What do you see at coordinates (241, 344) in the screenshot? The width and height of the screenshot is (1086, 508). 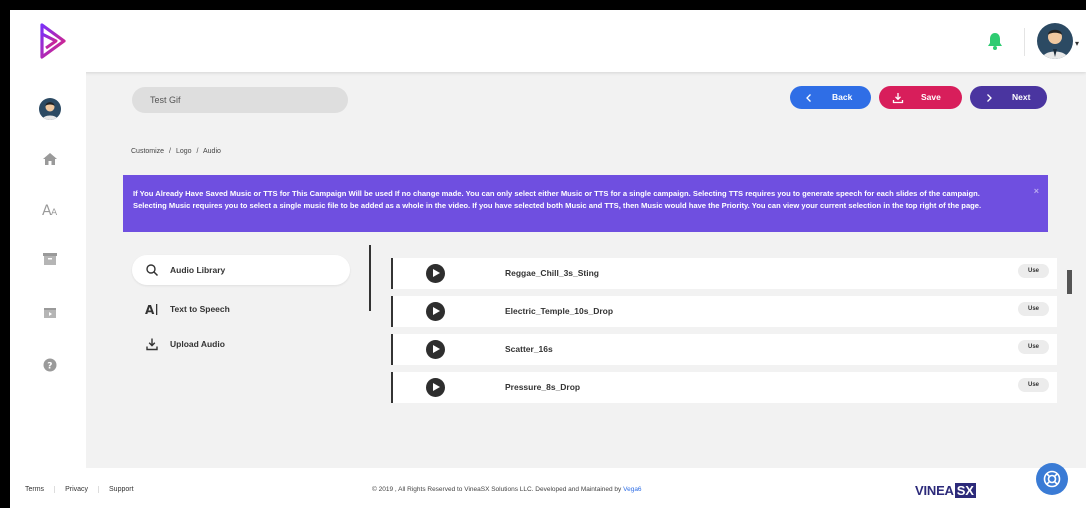 I see `tab-upload-audio: Upload Audio` at bounding box center [241, 344].